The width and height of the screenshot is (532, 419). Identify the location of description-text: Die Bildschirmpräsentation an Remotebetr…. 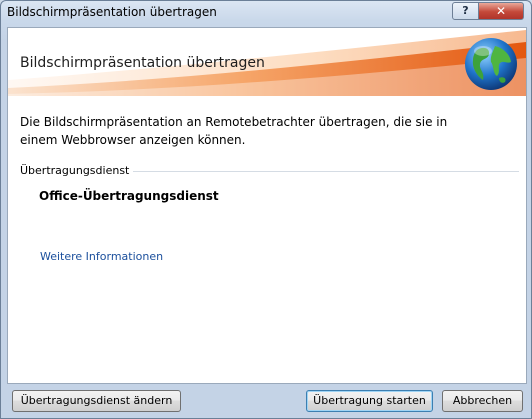
(234, 131).